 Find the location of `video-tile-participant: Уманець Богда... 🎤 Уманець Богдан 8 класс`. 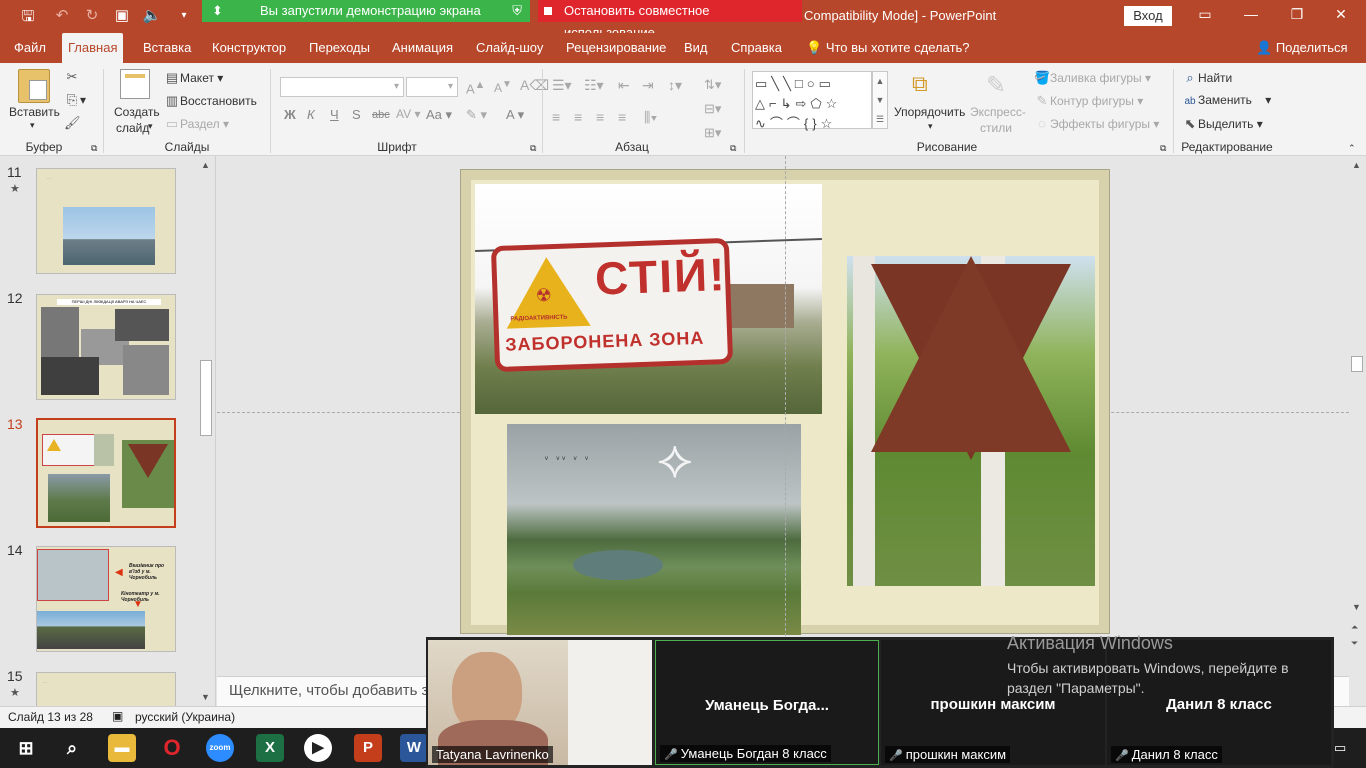

video-tile-participant: Уманець Богда... 🎤 Уманець Богдан 8 класс is located at coordinates (767, 702).